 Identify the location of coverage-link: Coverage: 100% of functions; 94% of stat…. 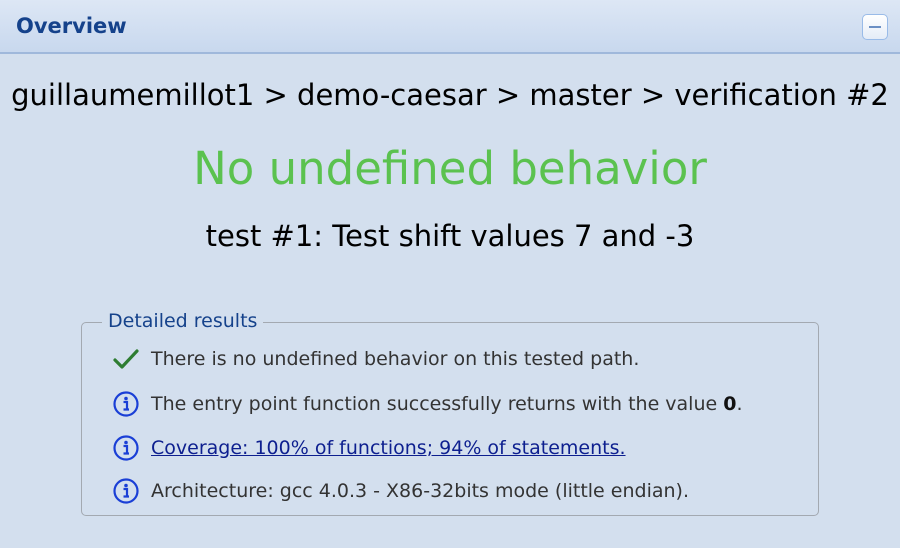
(388, 448).